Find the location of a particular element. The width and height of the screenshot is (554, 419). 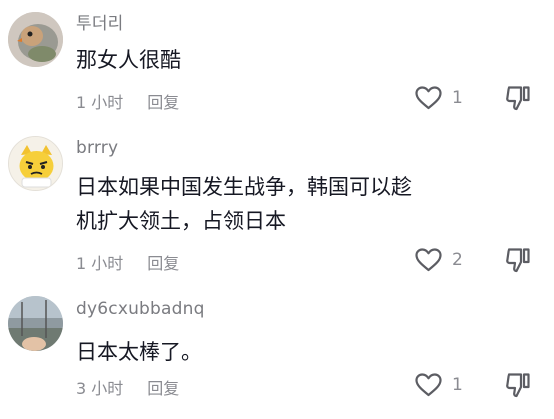

like-button: 2 is located at coordinates (439, 260).